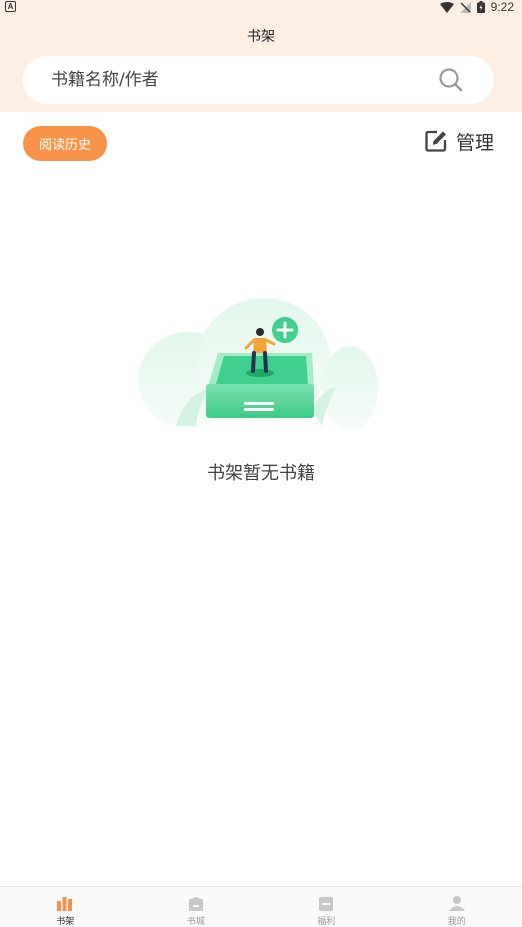 Image resolution: width=522 pixels, height=927 pixels. I want to click on signal-icon, so click(465, 7).